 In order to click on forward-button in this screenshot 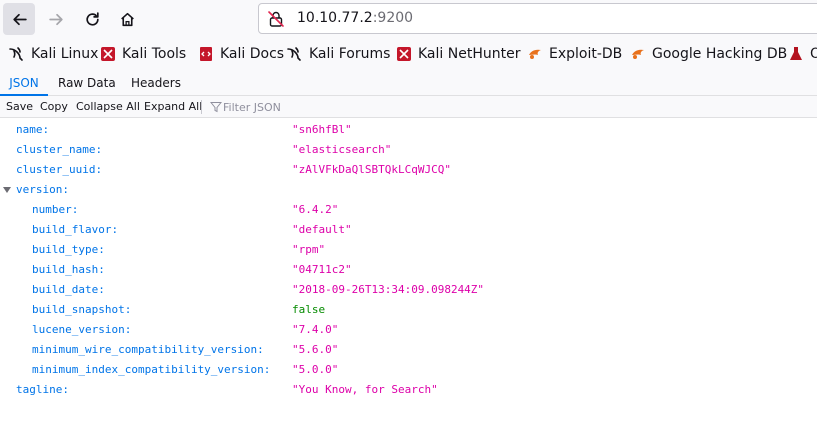, I will do `click(56, 19)`.